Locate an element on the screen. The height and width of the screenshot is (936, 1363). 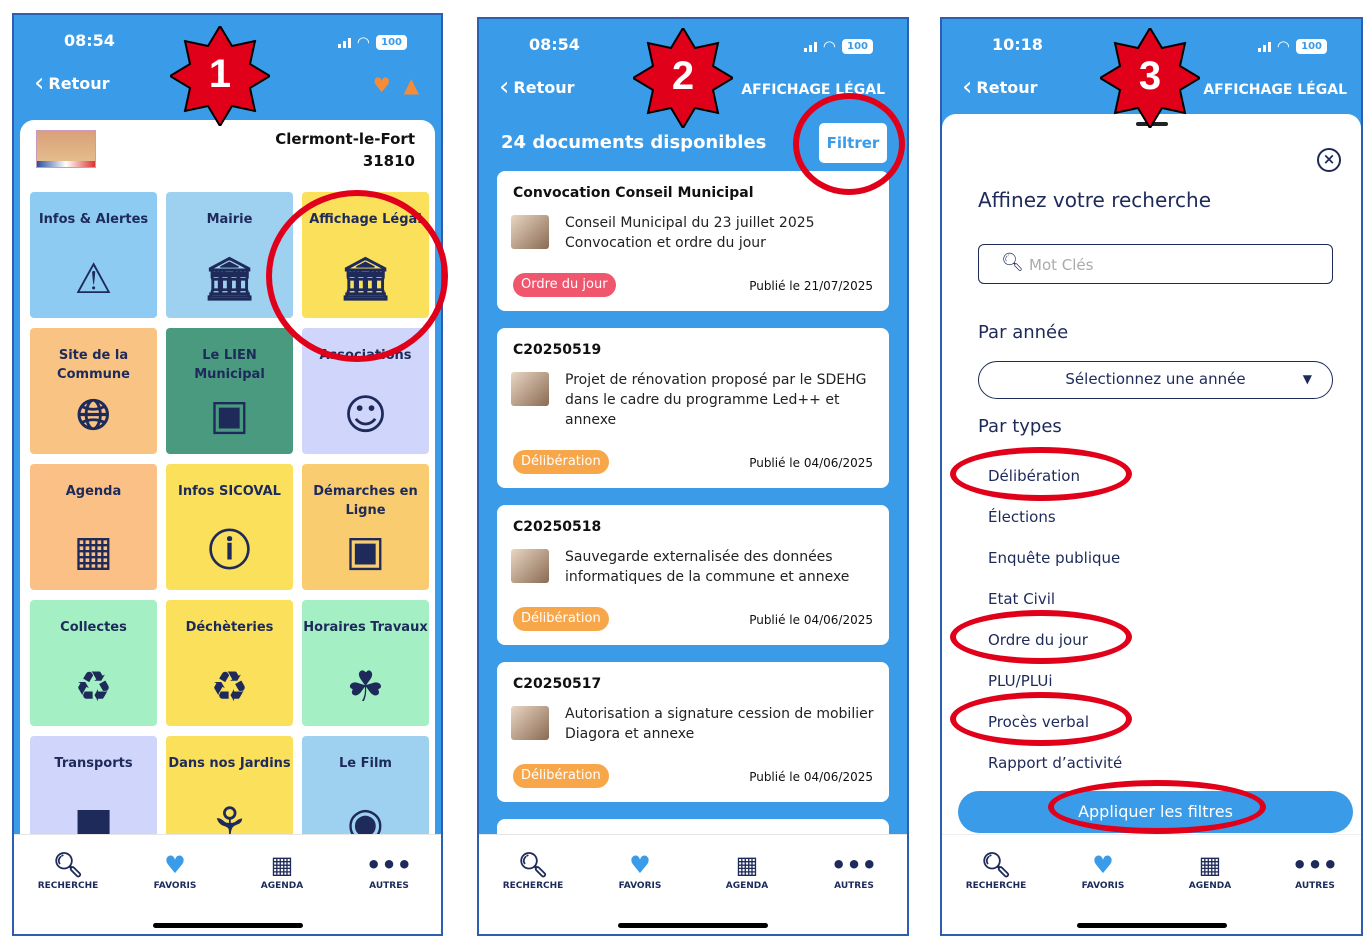
document-published-date: Publié le 04/06/2025 is located at coordinates (811, 777).